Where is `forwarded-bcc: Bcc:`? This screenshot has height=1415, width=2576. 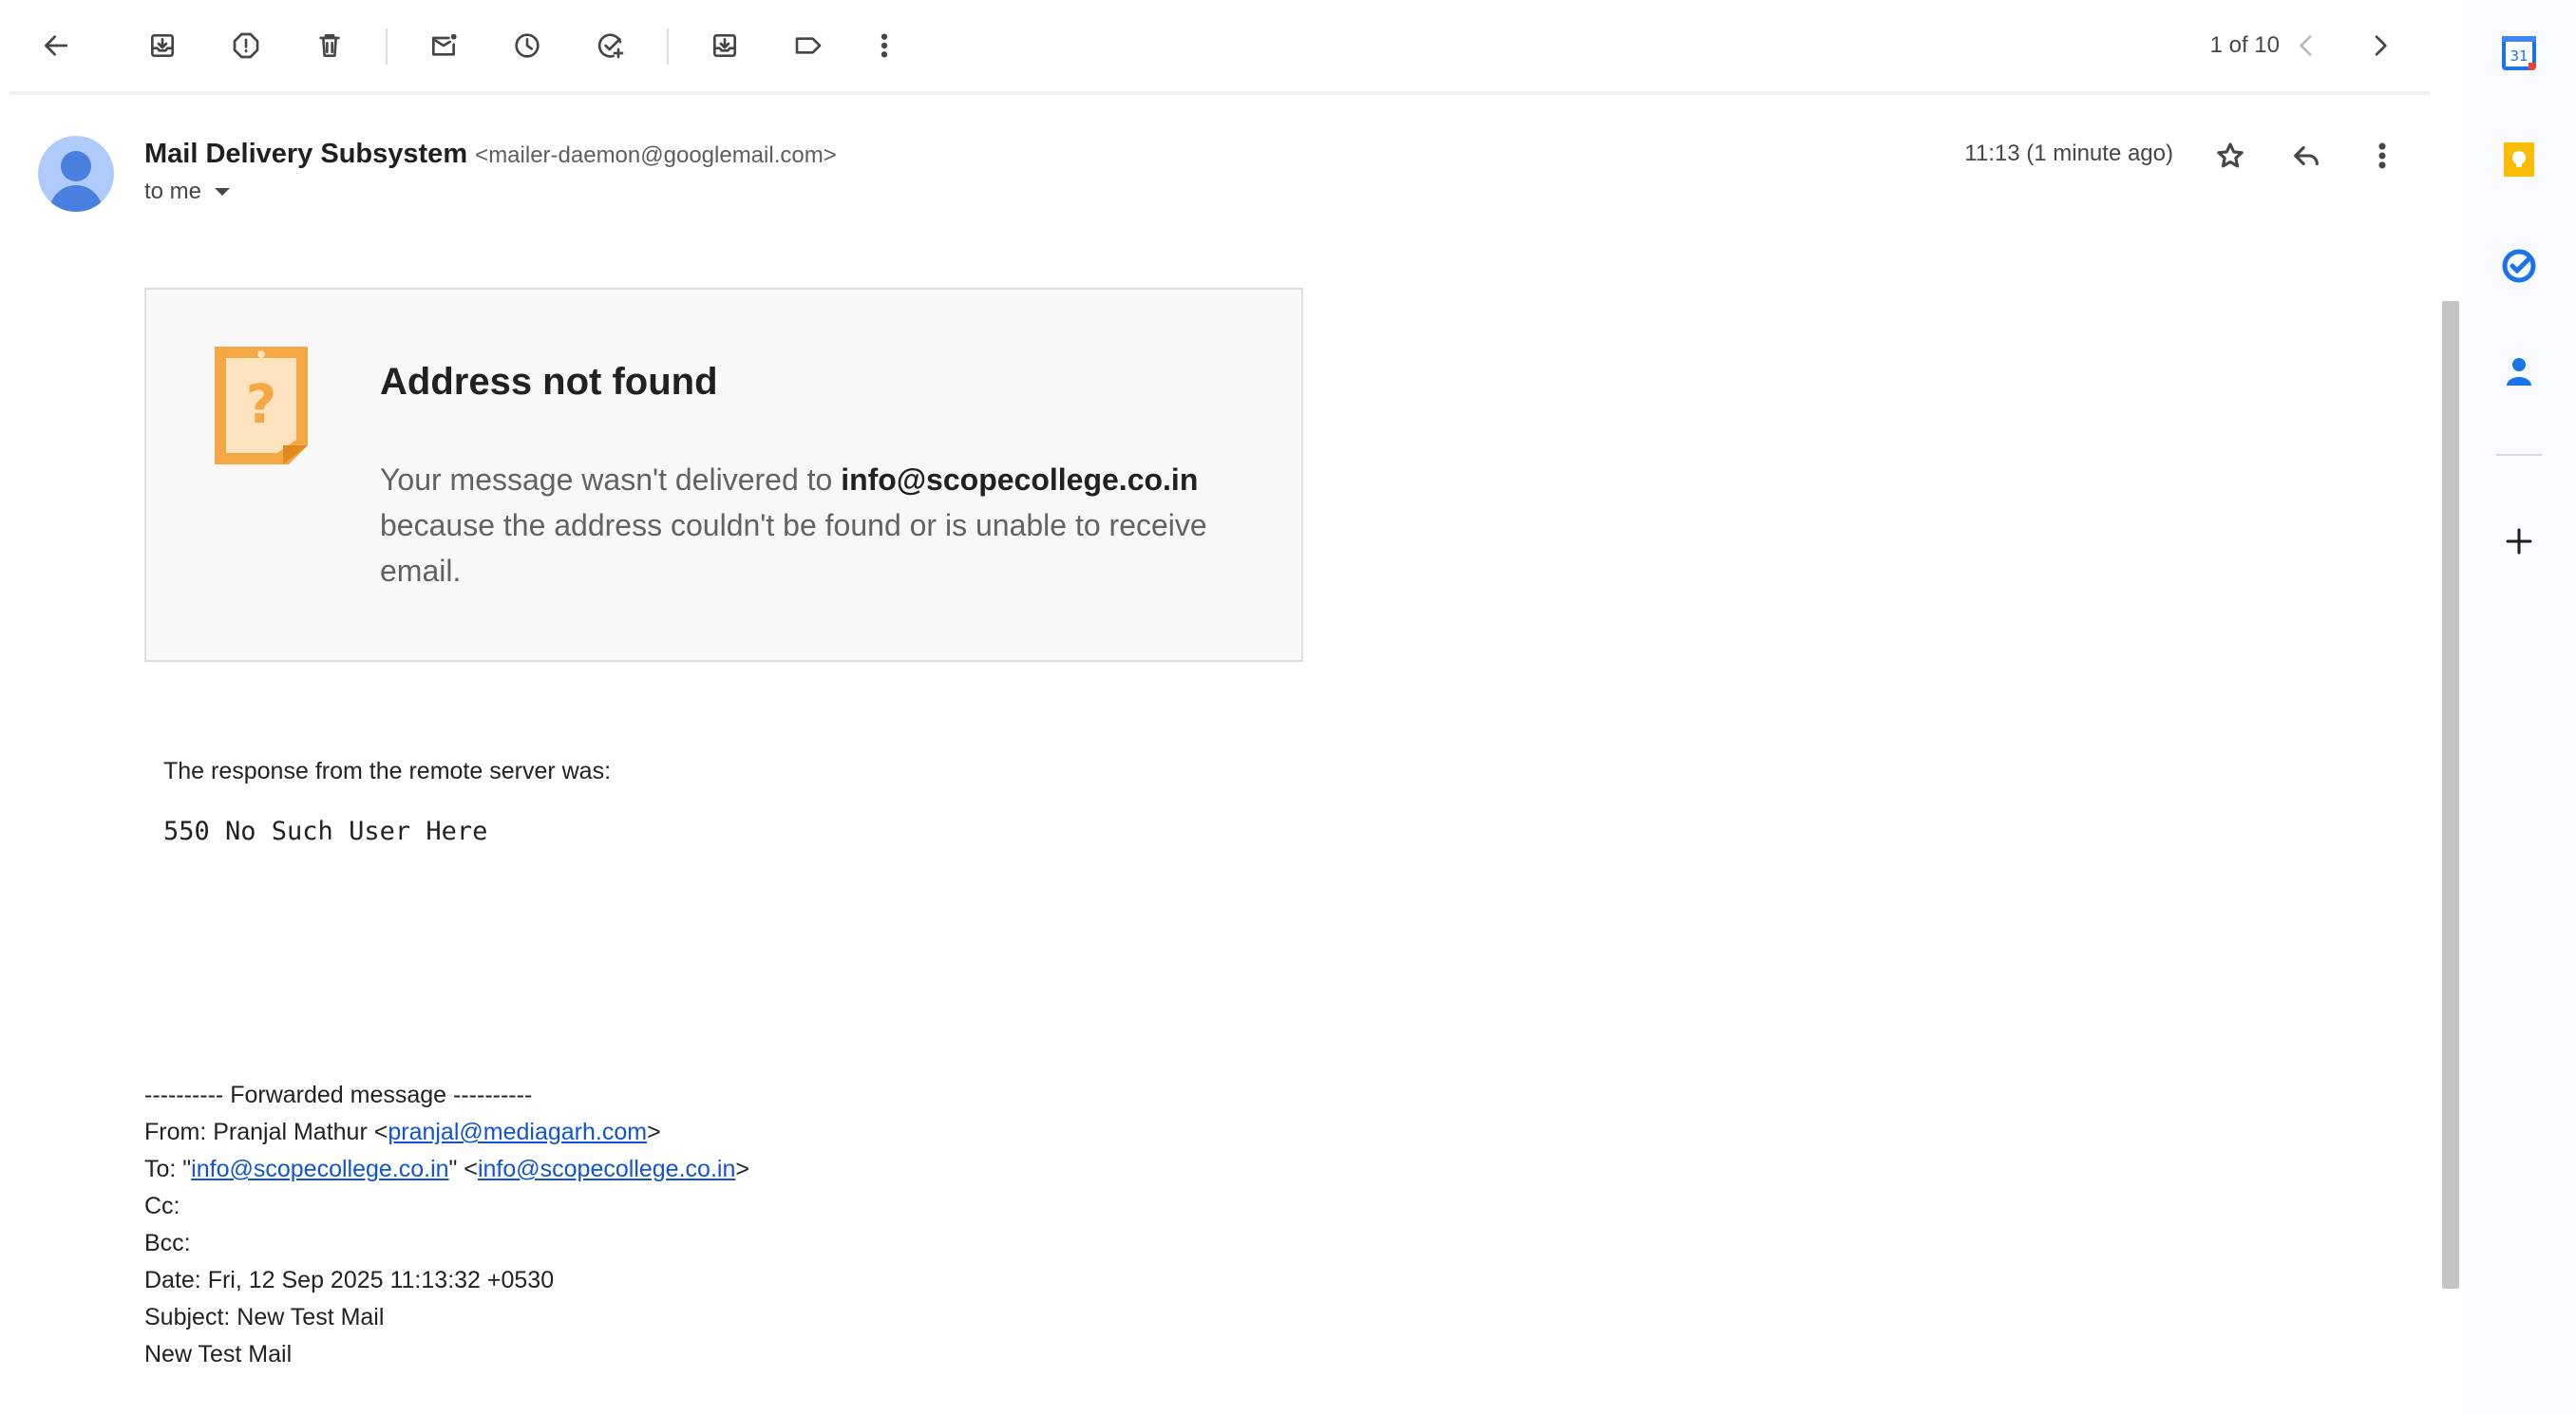 forwarded-bcc: Bcc: is located at coordinates (167, 1243).